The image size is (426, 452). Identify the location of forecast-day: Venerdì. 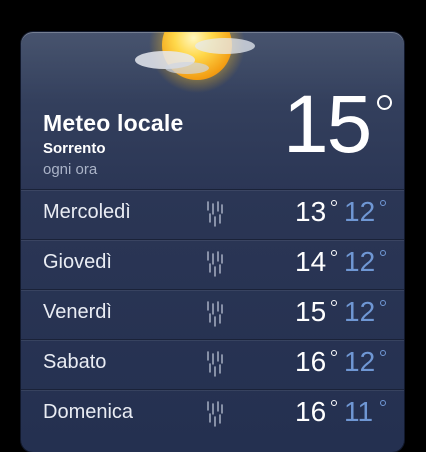
(77, 312).